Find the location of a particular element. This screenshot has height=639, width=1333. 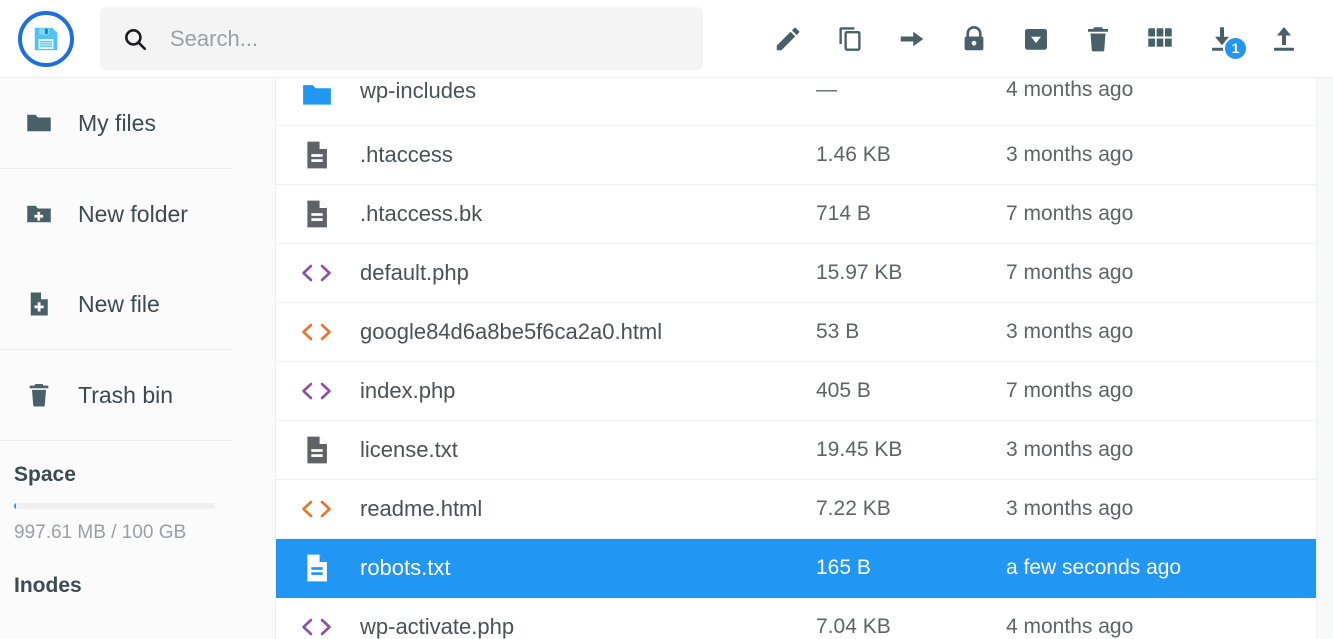

file-row: license.txt 19.45 KB 3 months ago is located at coordinates (796, 450).